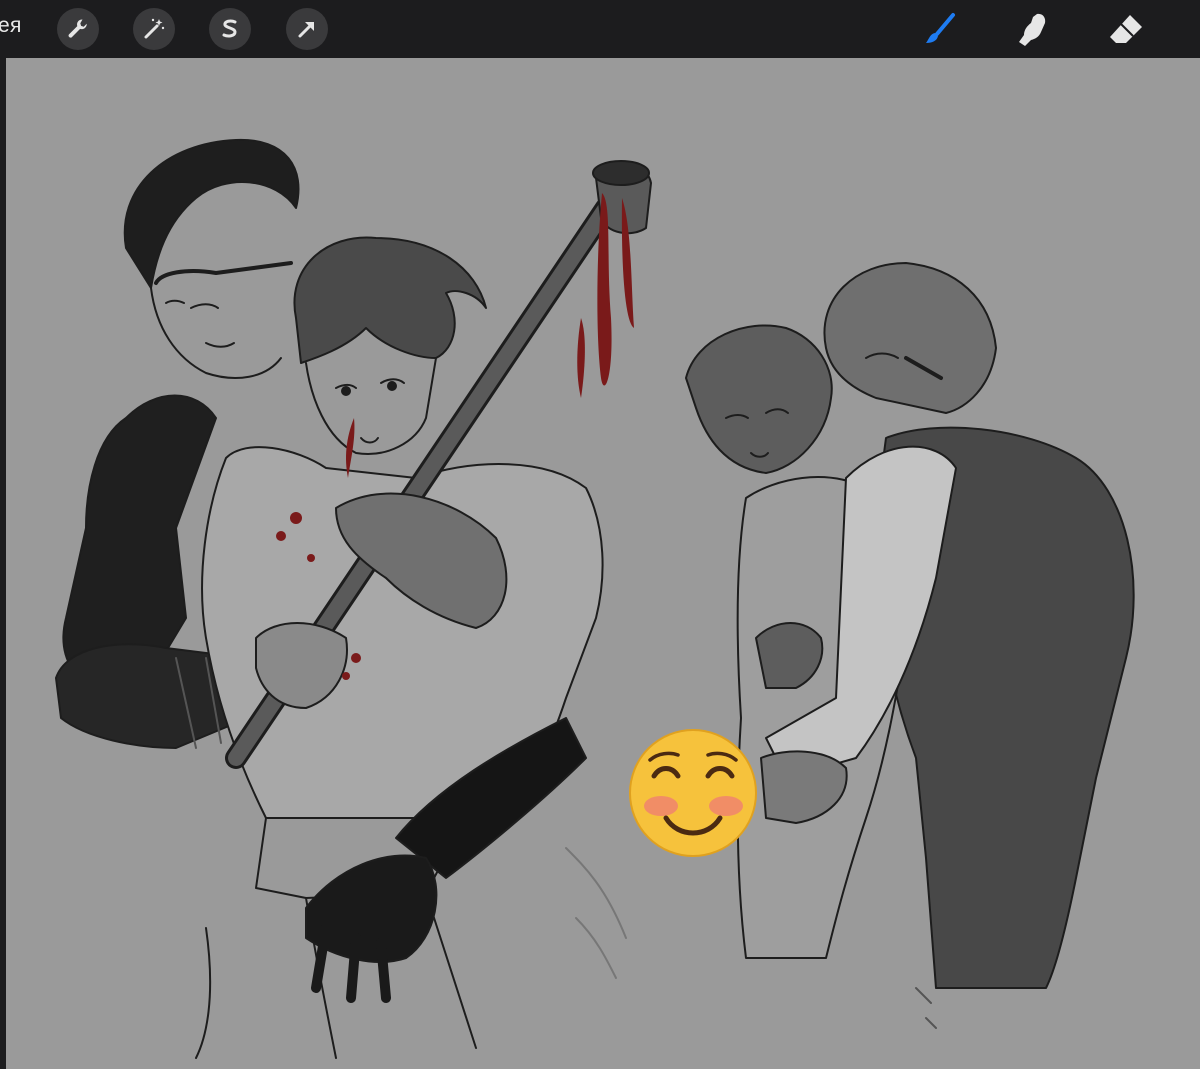 The image size is (1200, 1069). What do you see at coordinates (693, 793) in the screenshot?
I see `smiling-blush-emoji` at bounding box center [693, 793].